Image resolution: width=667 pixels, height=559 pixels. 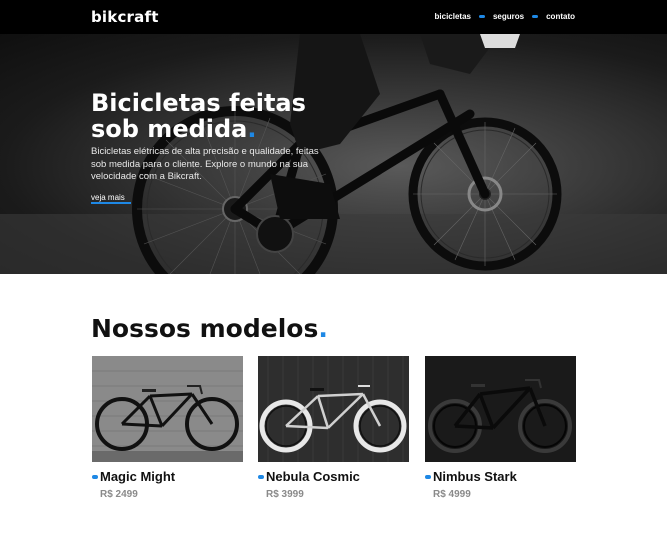 I want to click on model-name-row: Nebula Cosmic, so click(x=309, y=476).